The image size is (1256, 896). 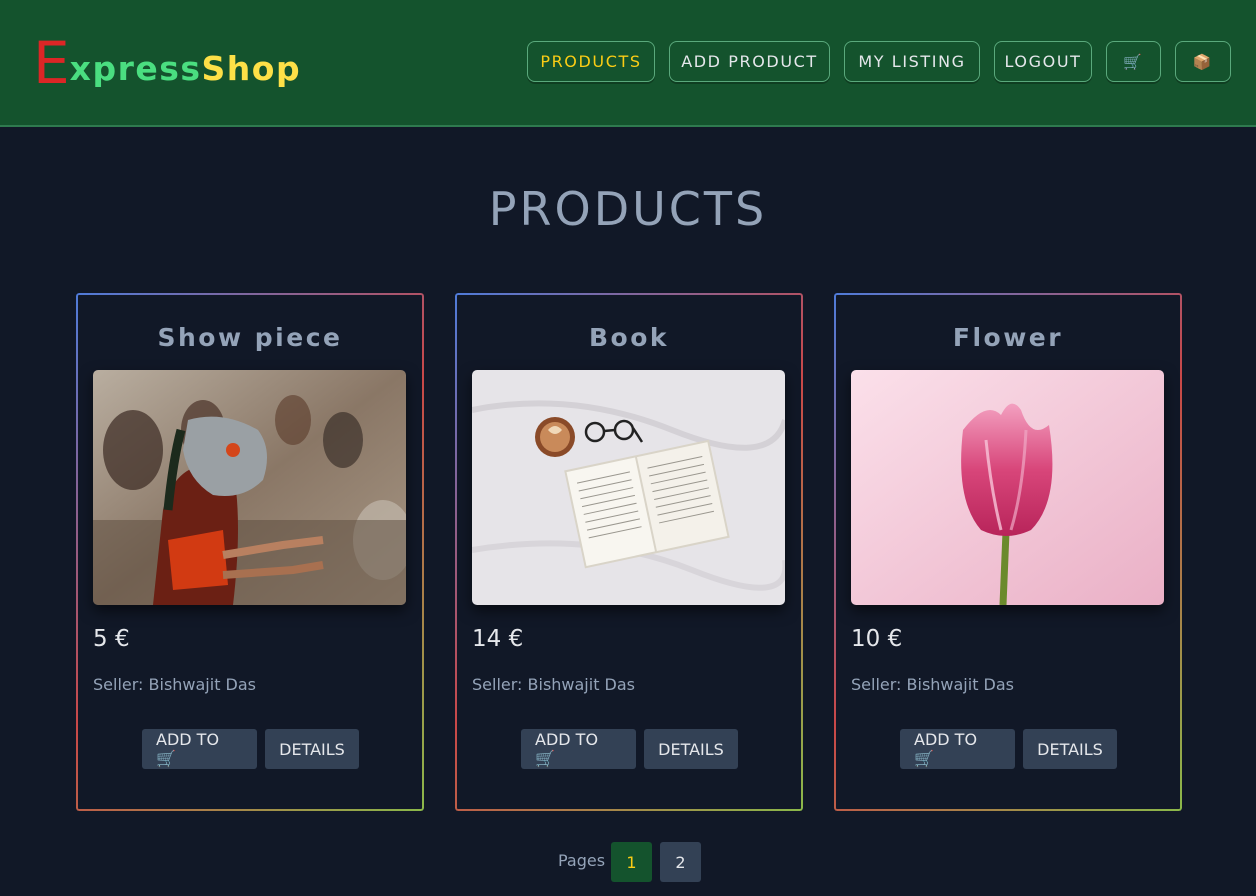 I want to click on logo: E xpress Shop, so click(x=167, y=63).